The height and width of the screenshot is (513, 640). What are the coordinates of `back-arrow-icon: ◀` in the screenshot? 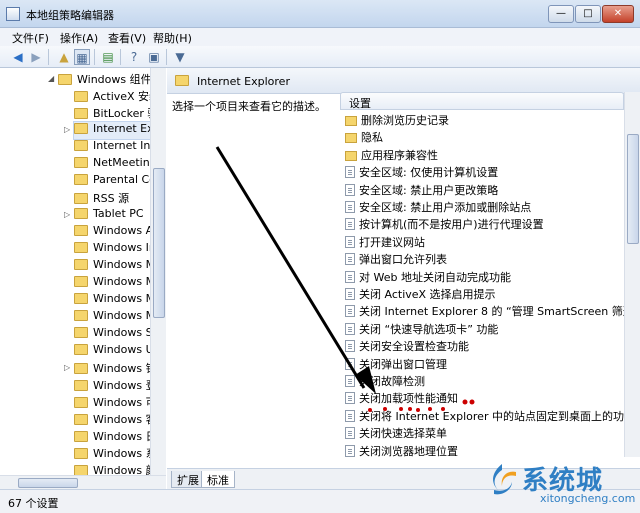 It's located at (18, 57).